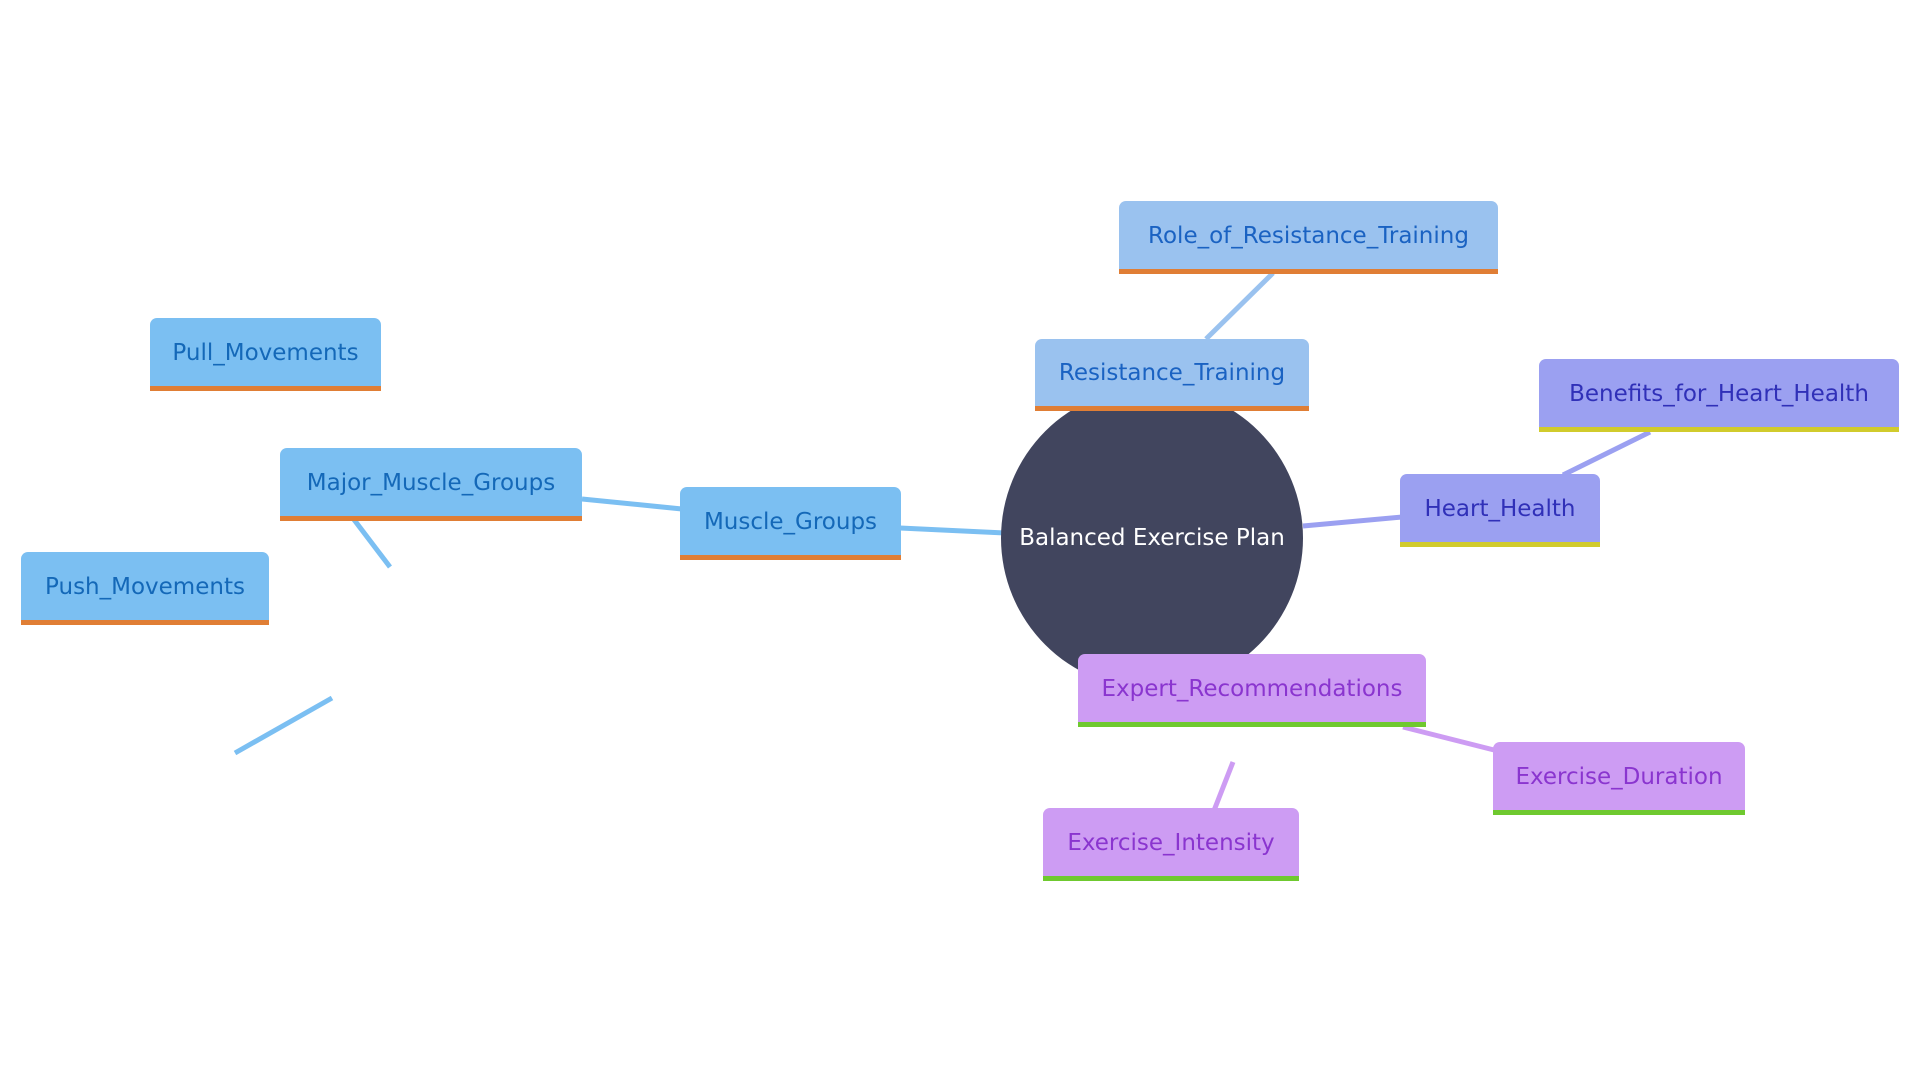 Image resolution: width=1920 pixels, height=1080 pixels. I want to click on node-label: Muscle_Groups, so click(790, 521).